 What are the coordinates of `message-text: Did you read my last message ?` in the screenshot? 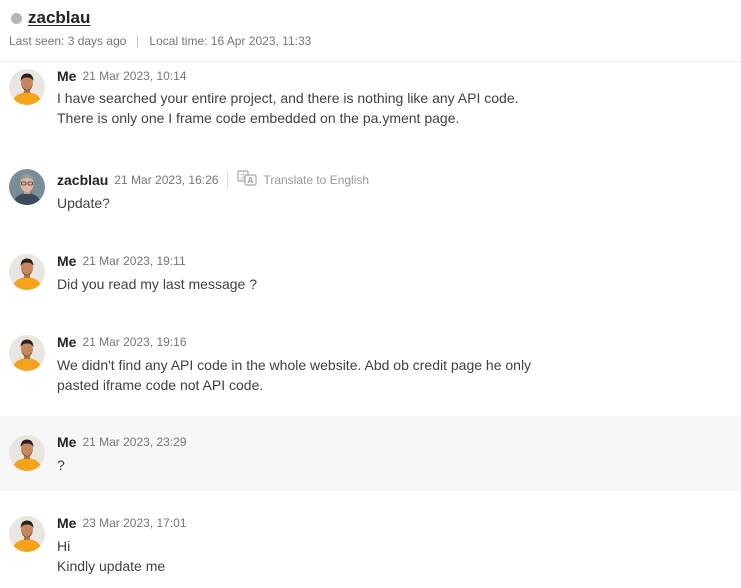 It's located at (157, 284).